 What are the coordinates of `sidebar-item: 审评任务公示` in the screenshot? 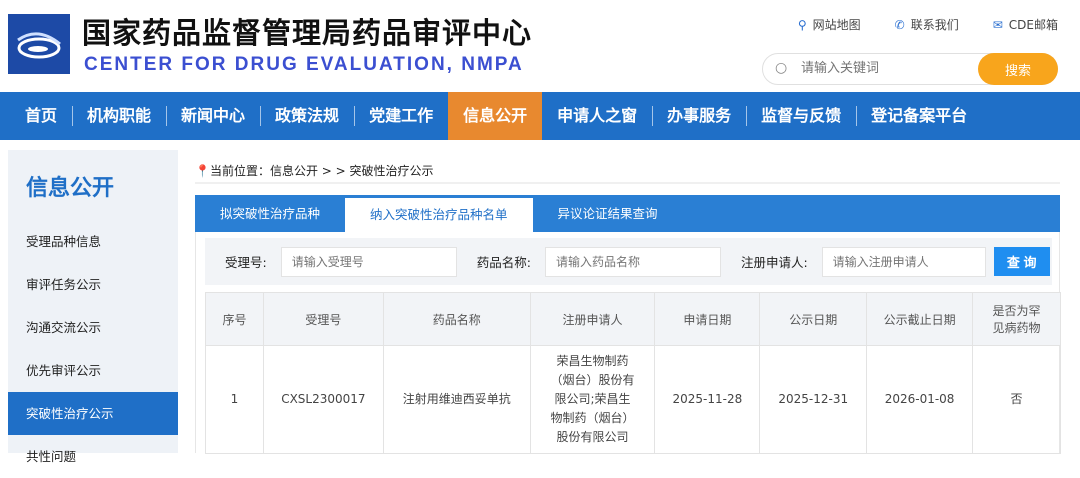 It's located at (93, 284).